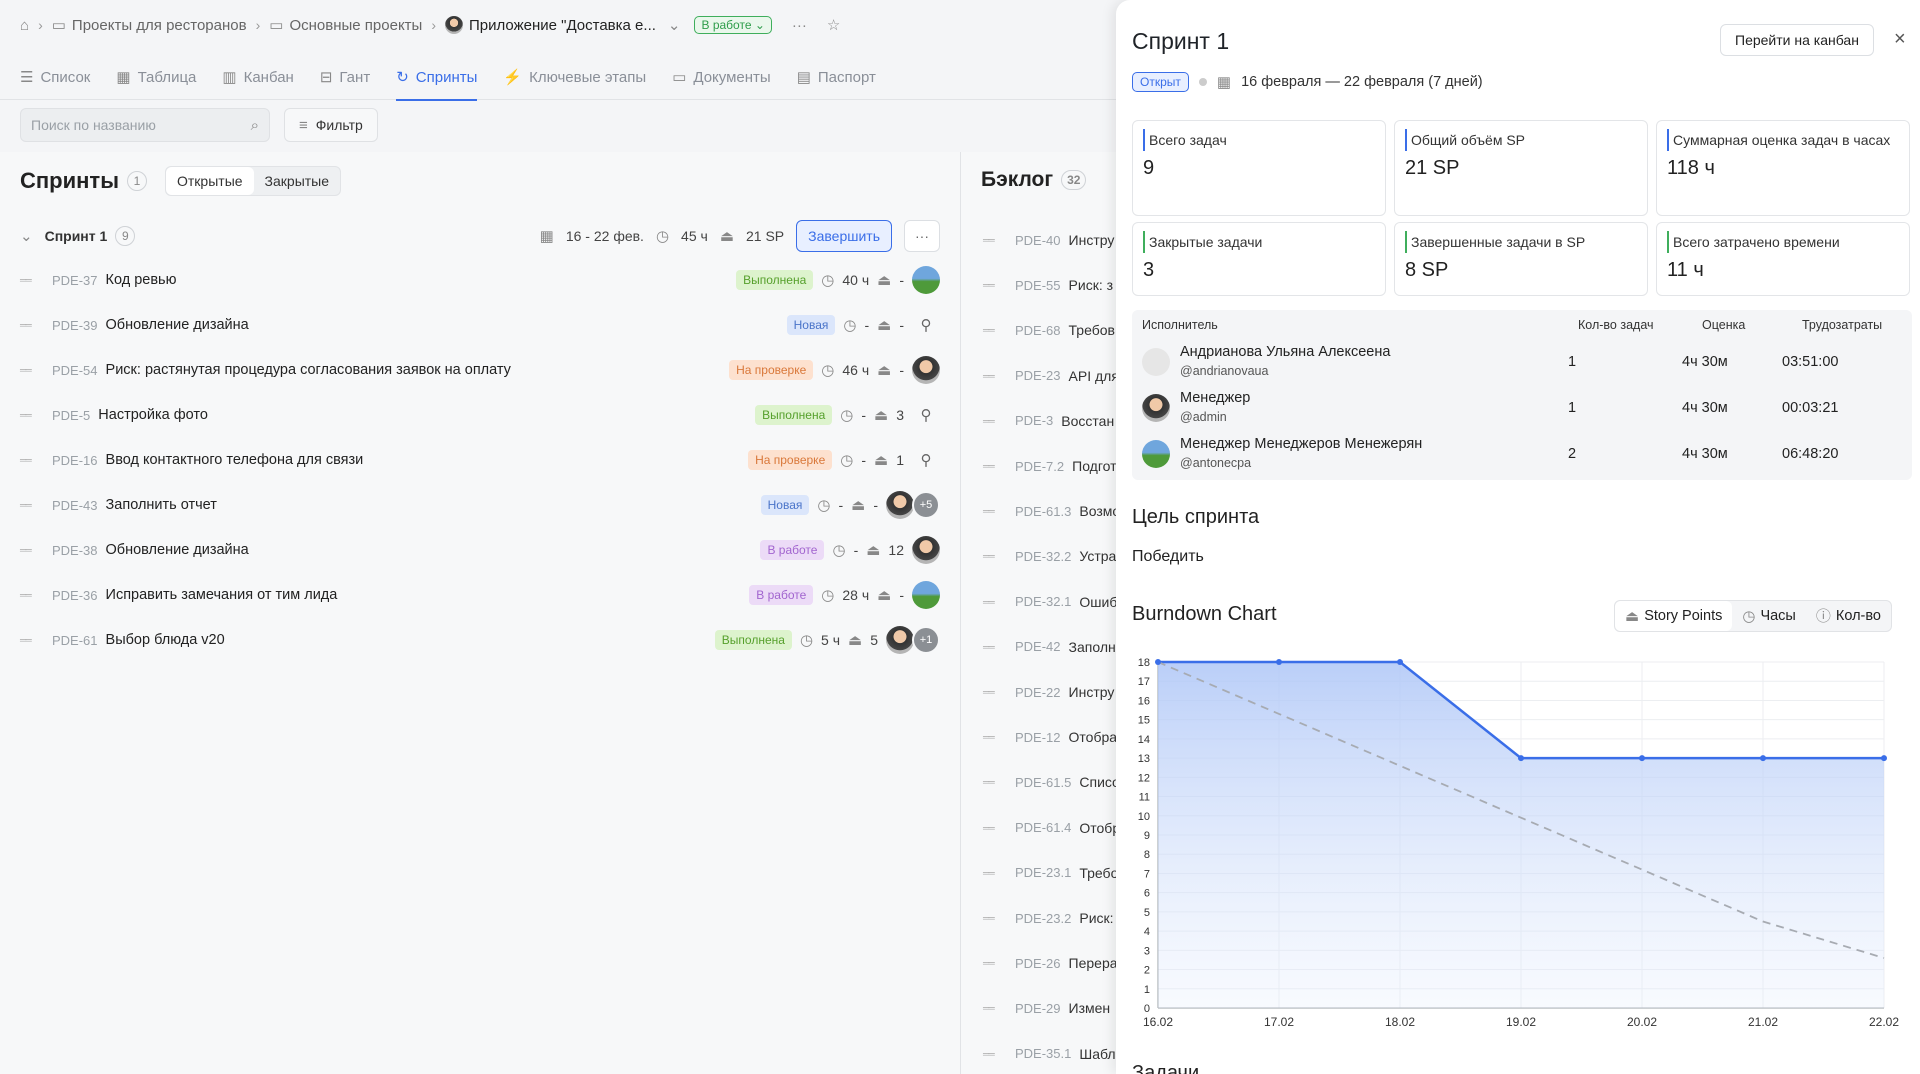  What do you see at coordinates (145, 125) in the screenshot?
I see `search-input: Поиск по названию ⌕` at bounding box center [145, 125].